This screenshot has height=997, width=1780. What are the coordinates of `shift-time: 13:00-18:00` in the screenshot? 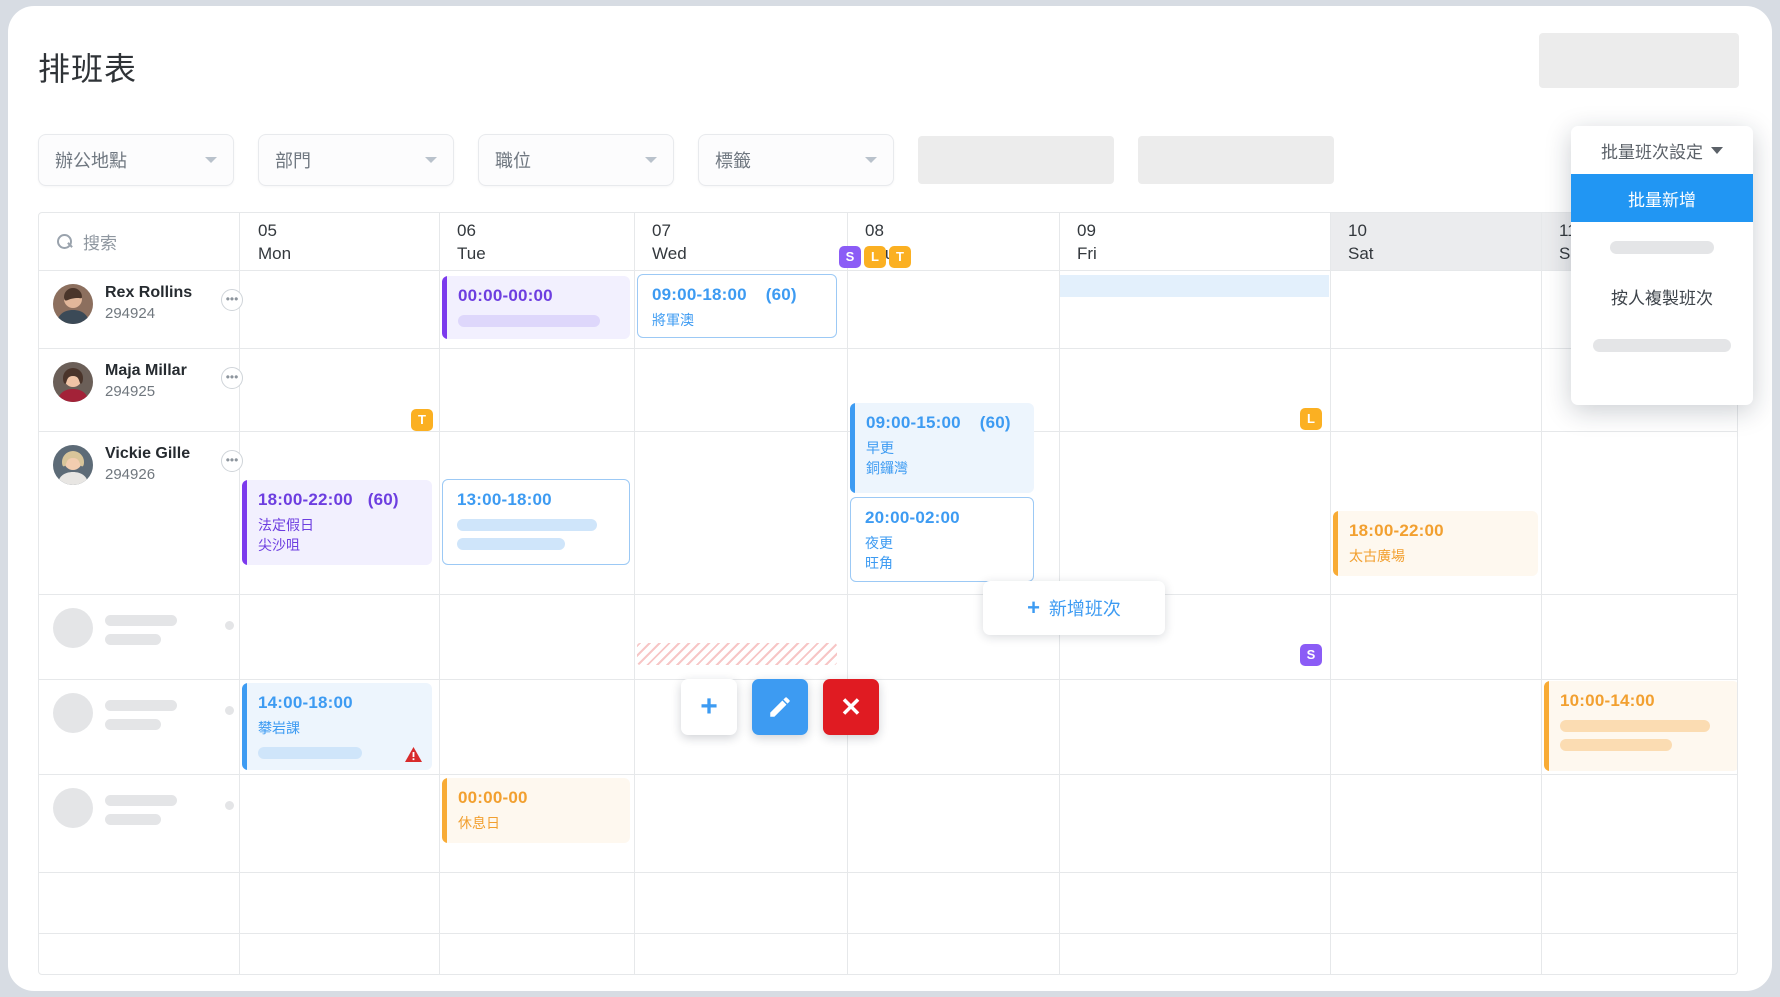 It's located at (504, 499).